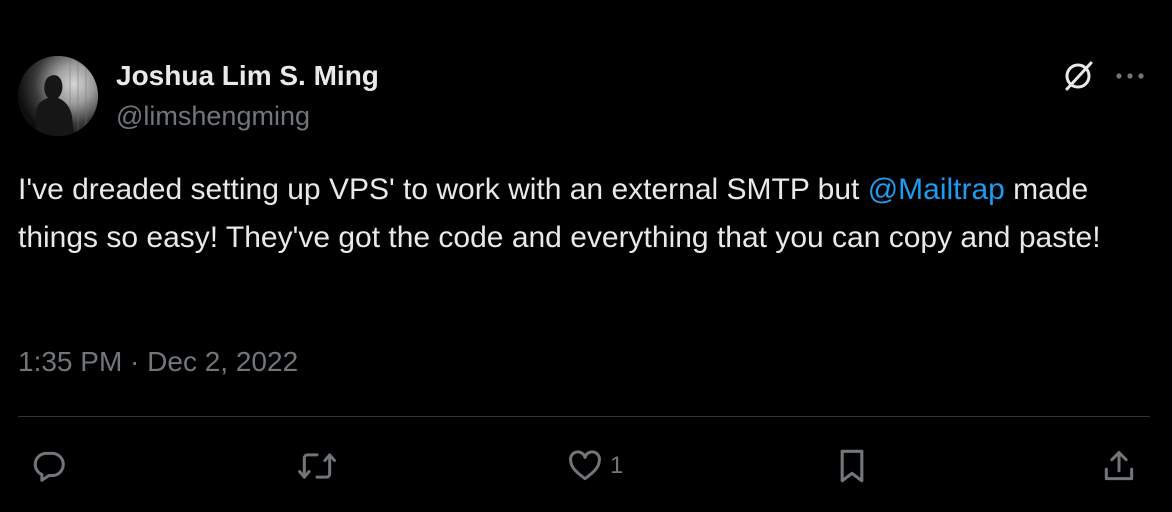 This screenshot has width=1172, height=512. Describe the element at coordinates (936, 189) in the screenshot. I see `mention-link: @Mailtrap` at that location.